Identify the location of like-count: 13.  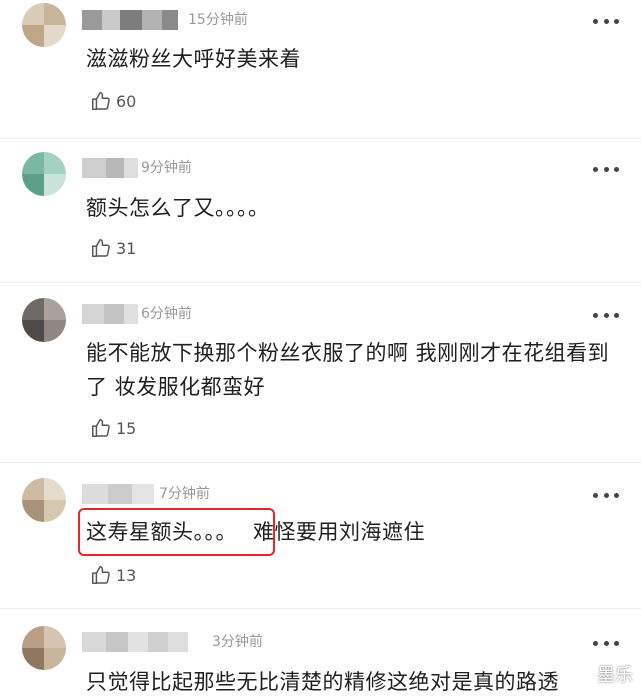
(126, 575).